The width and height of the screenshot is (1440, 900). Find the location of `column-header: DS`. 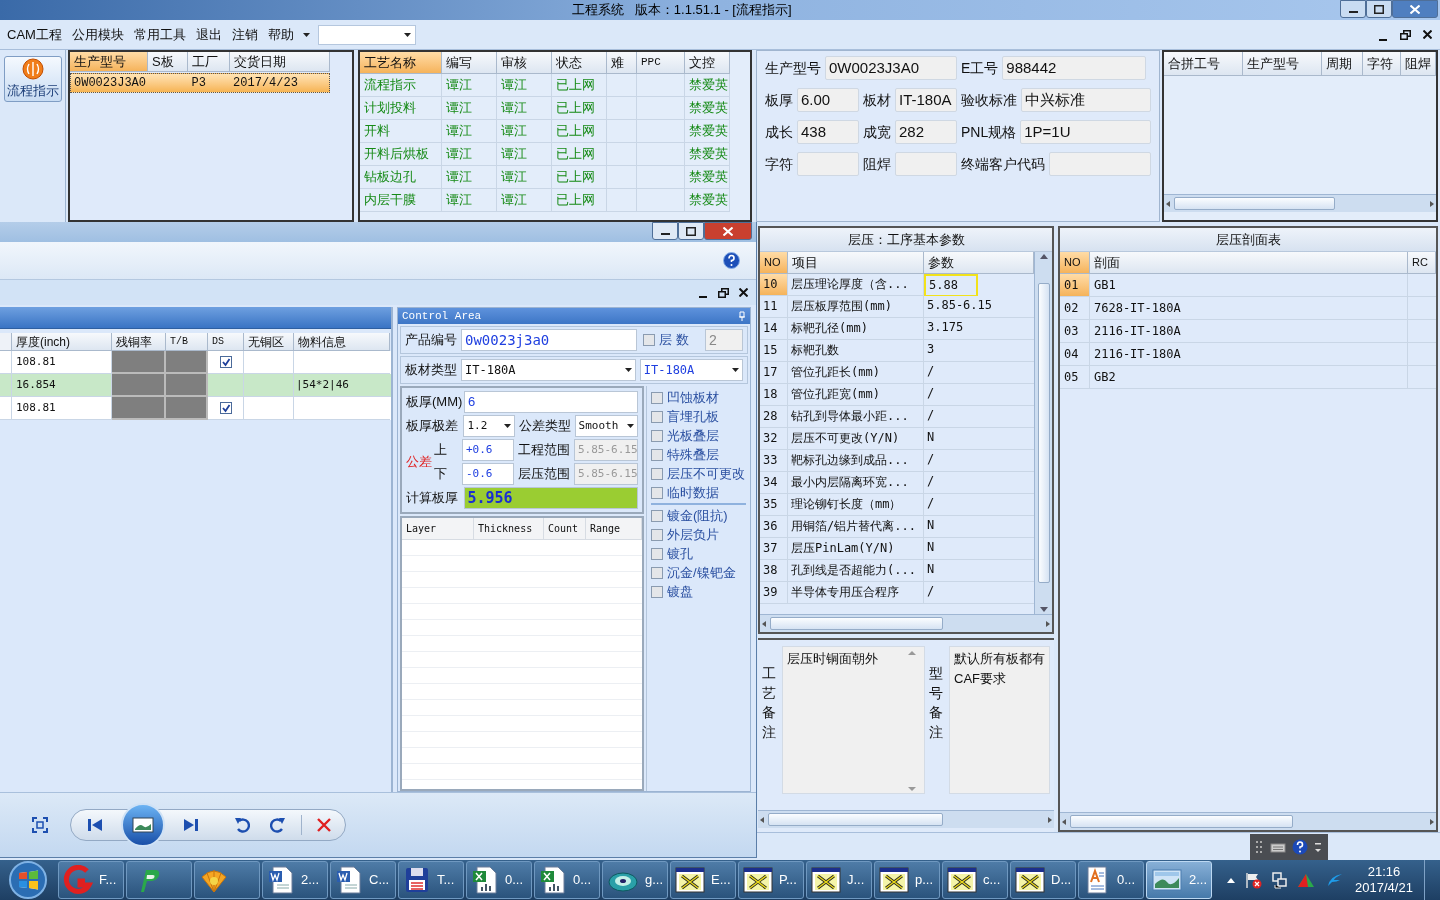

column-header: DS is located at coordinates (226, 342).